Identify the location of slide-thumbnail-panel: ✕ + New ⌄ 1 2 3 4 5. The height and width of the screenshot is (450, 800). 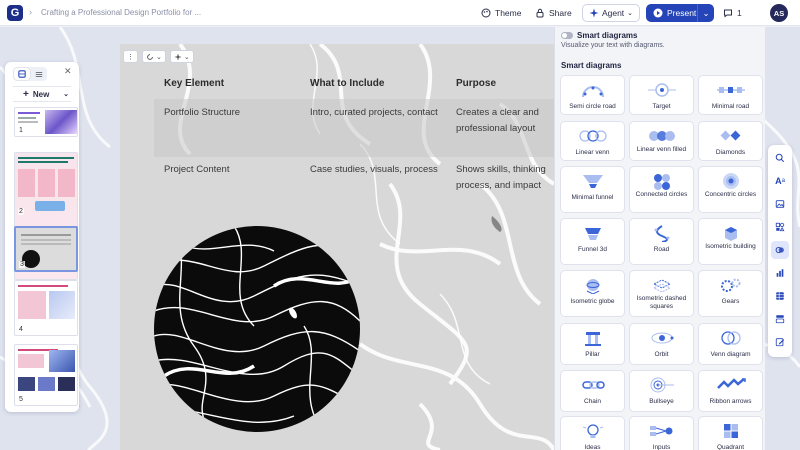
(42, 237).